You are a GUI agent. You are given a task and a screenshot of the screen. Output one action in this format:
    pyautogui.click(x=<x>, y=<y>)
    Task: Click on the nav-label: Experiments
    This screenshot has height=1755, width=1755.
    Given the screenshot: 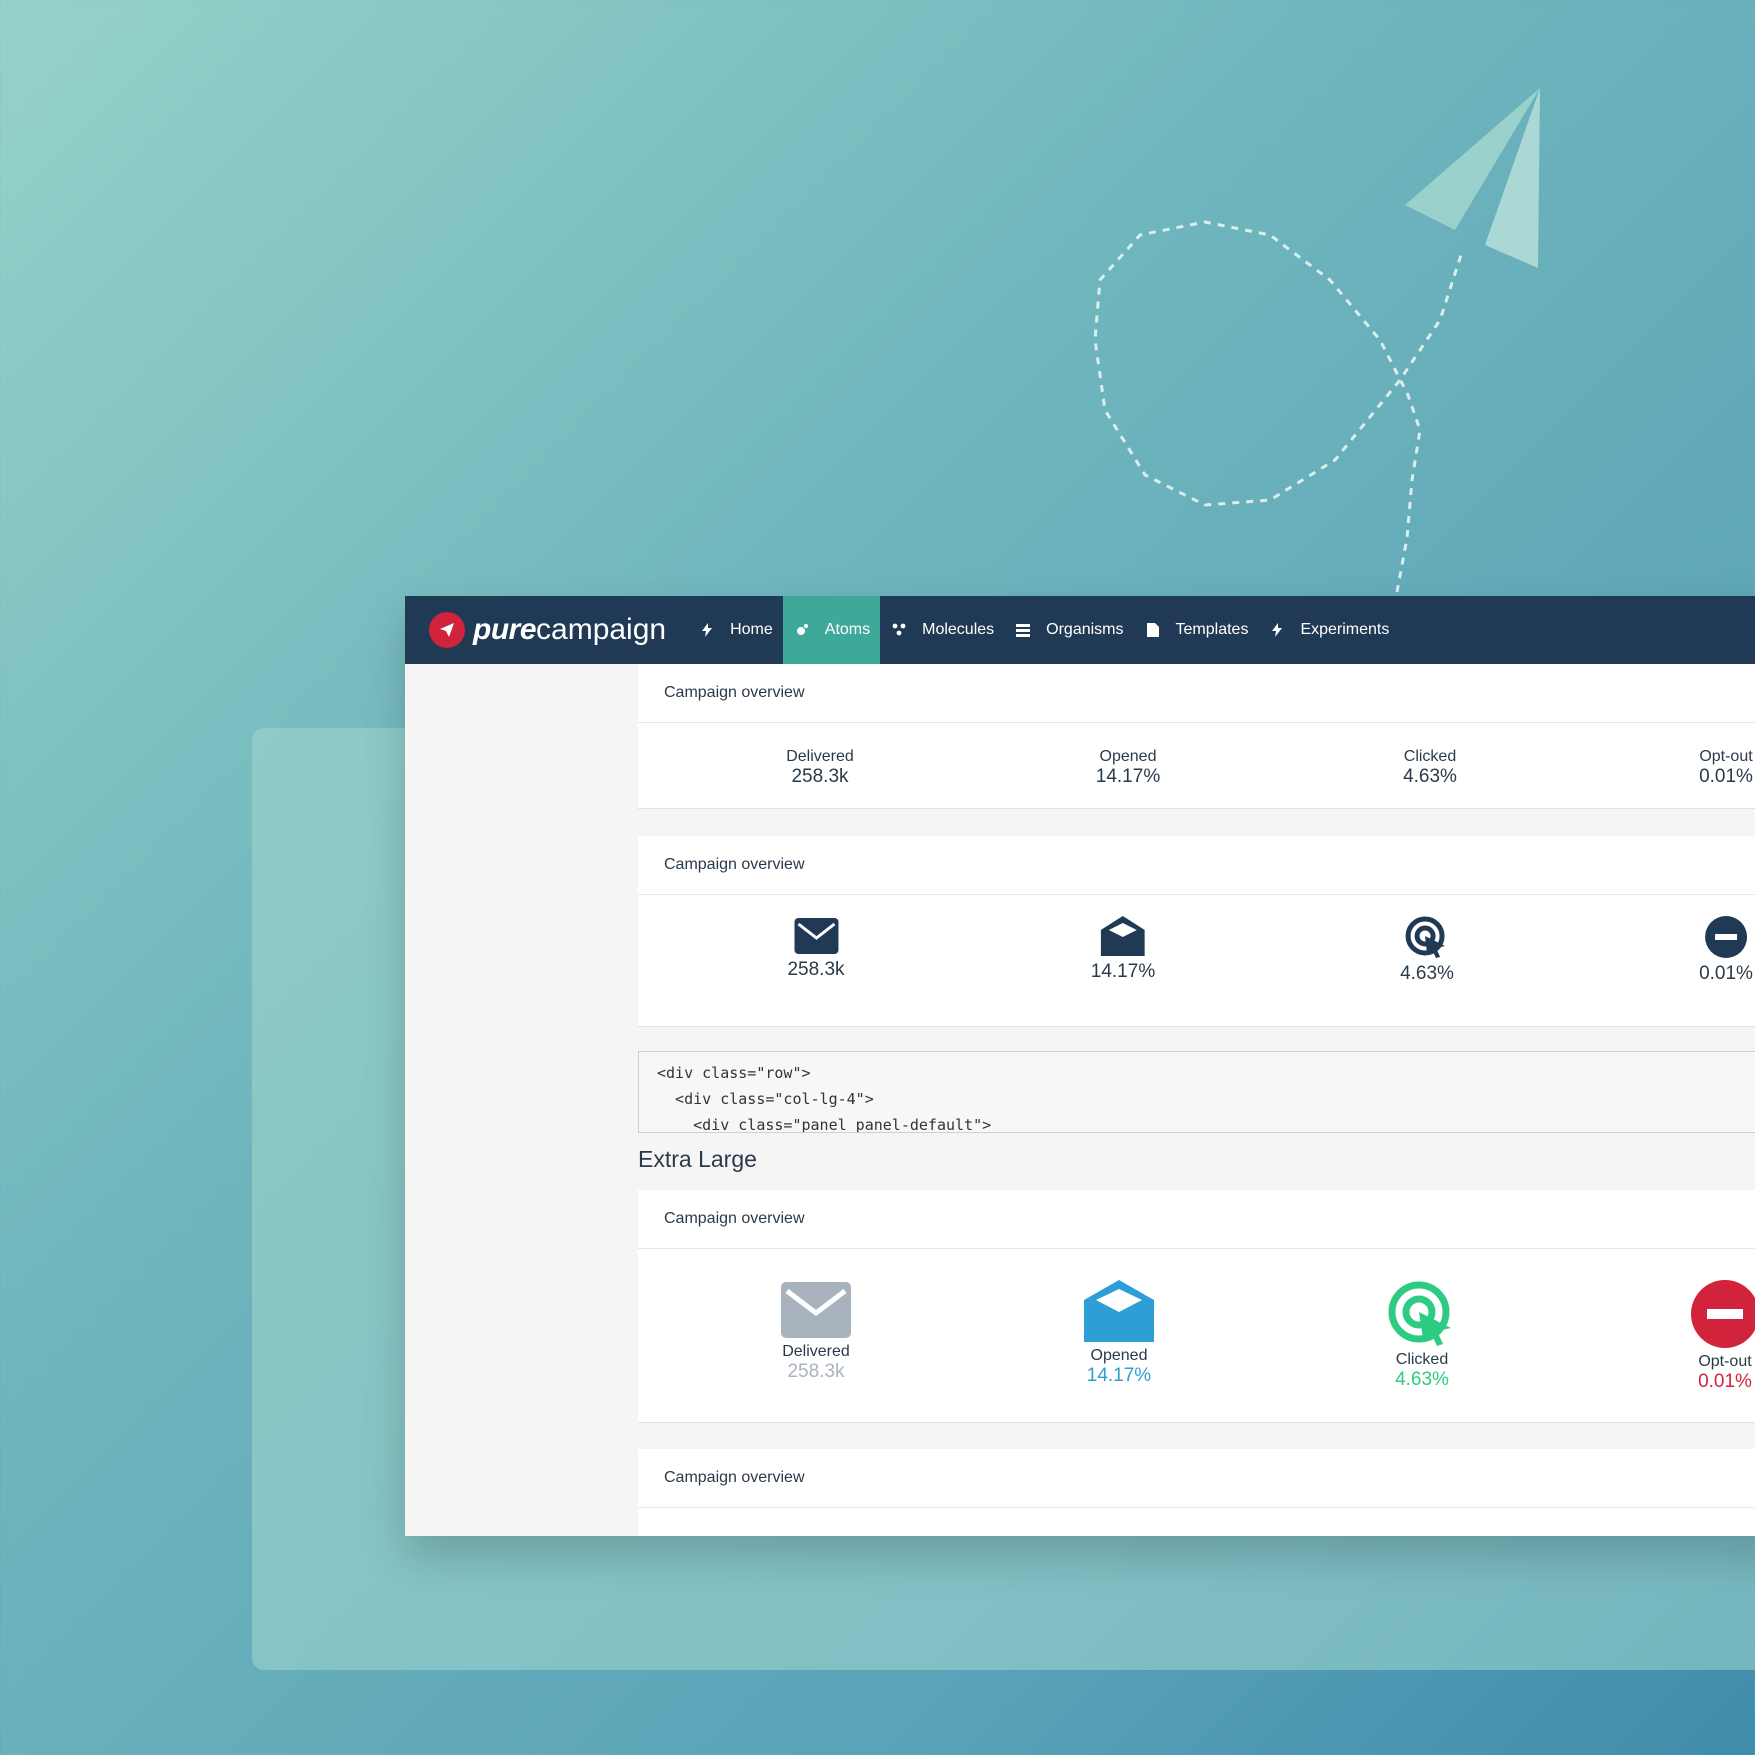 What is the action you would take?
    pyautogui.click(x=1345, y=629)
    